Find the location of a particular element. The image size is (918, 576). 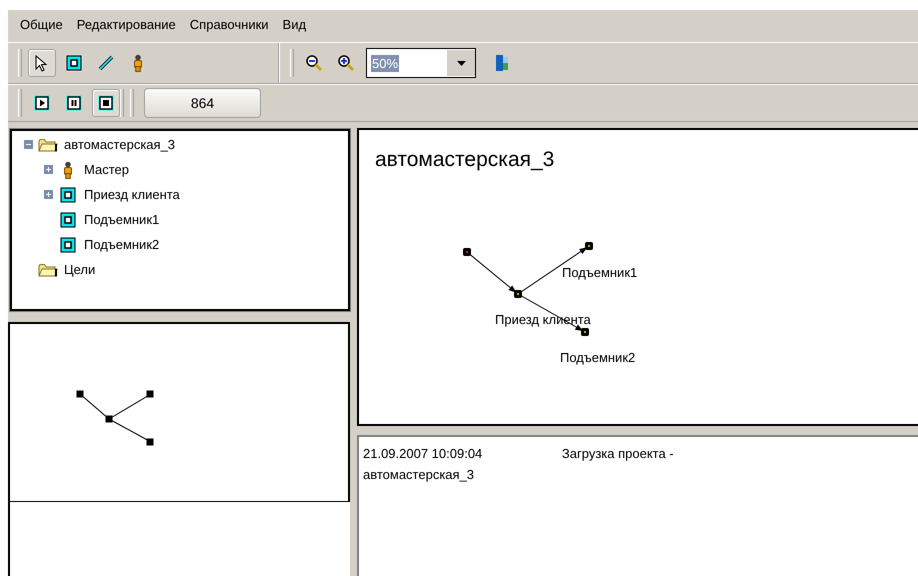

tree-item: Приезд клиента is located at coordinates (132, 194).